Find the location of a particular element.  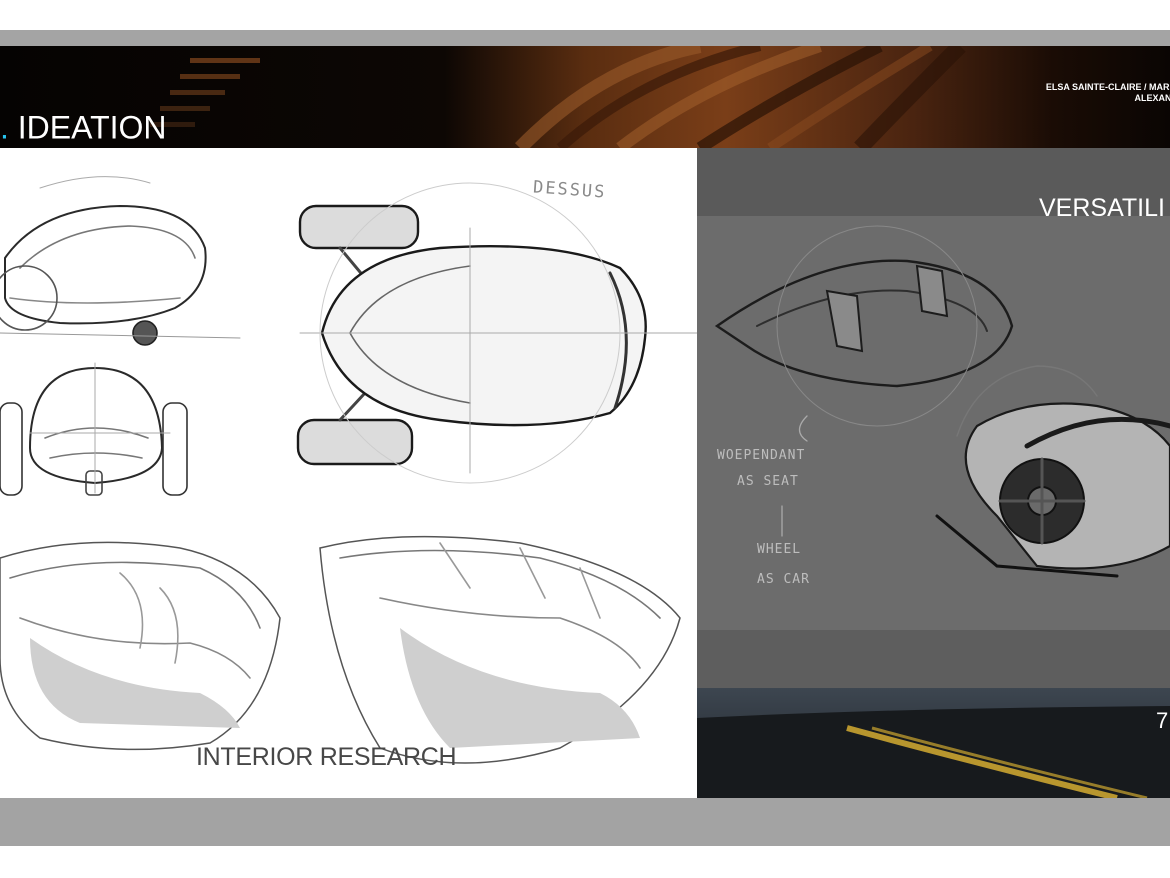

slide-frame-top is located at coordinates (585, 38).